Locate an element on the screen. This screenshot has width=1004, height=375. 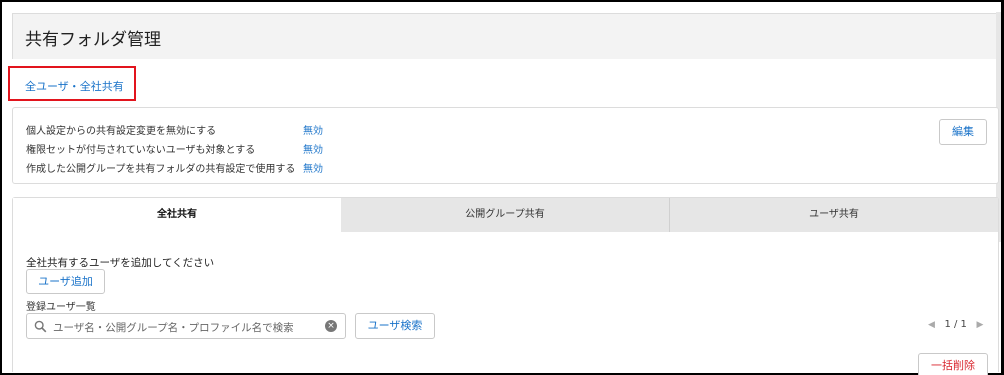
page-indicator: 1 / 1 is located at coordinates (955, 324).